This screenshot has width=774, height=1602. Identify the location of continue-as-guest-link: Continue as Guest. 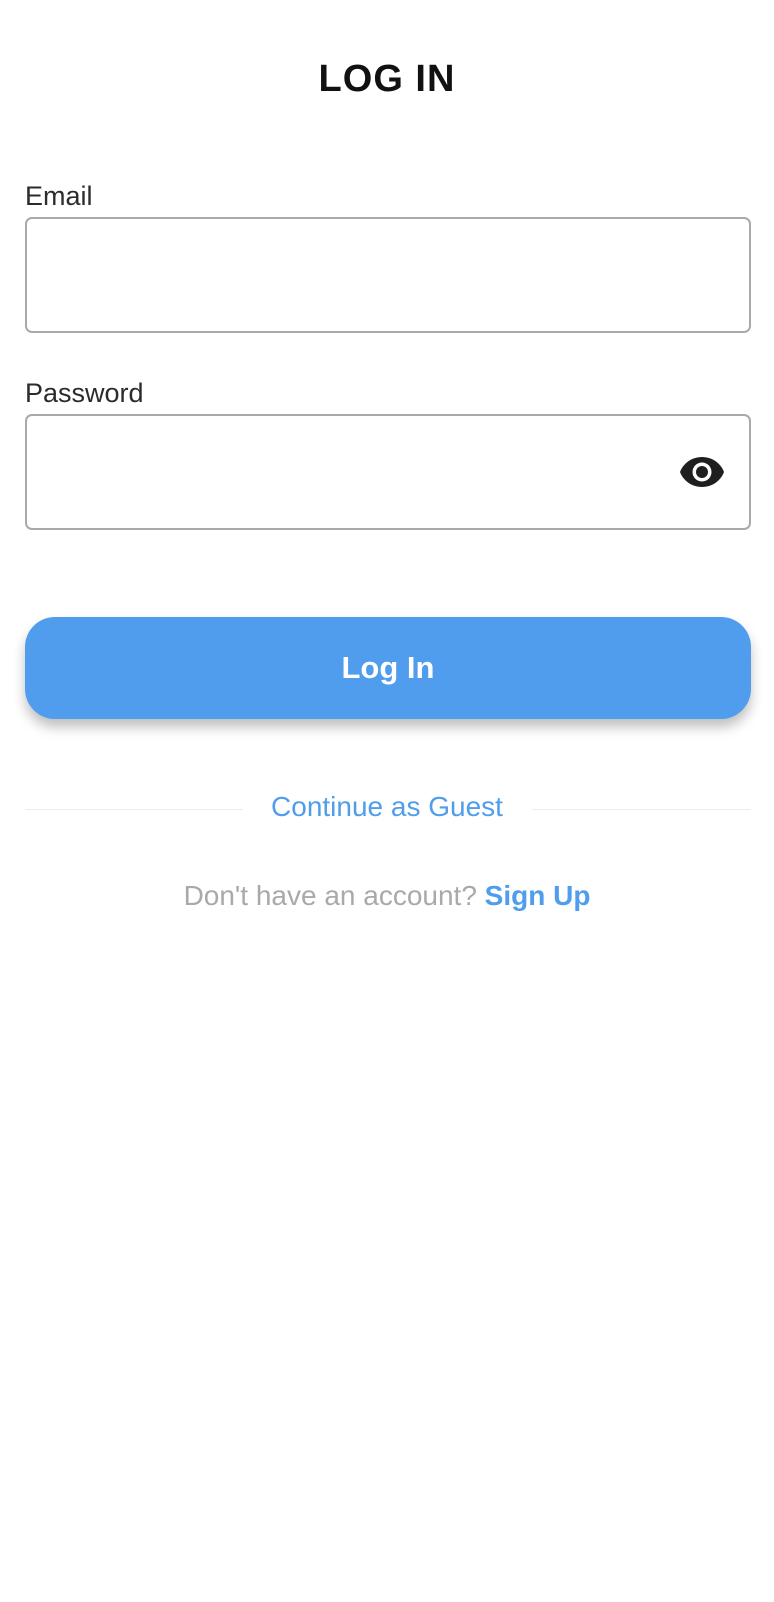
(387, 806).